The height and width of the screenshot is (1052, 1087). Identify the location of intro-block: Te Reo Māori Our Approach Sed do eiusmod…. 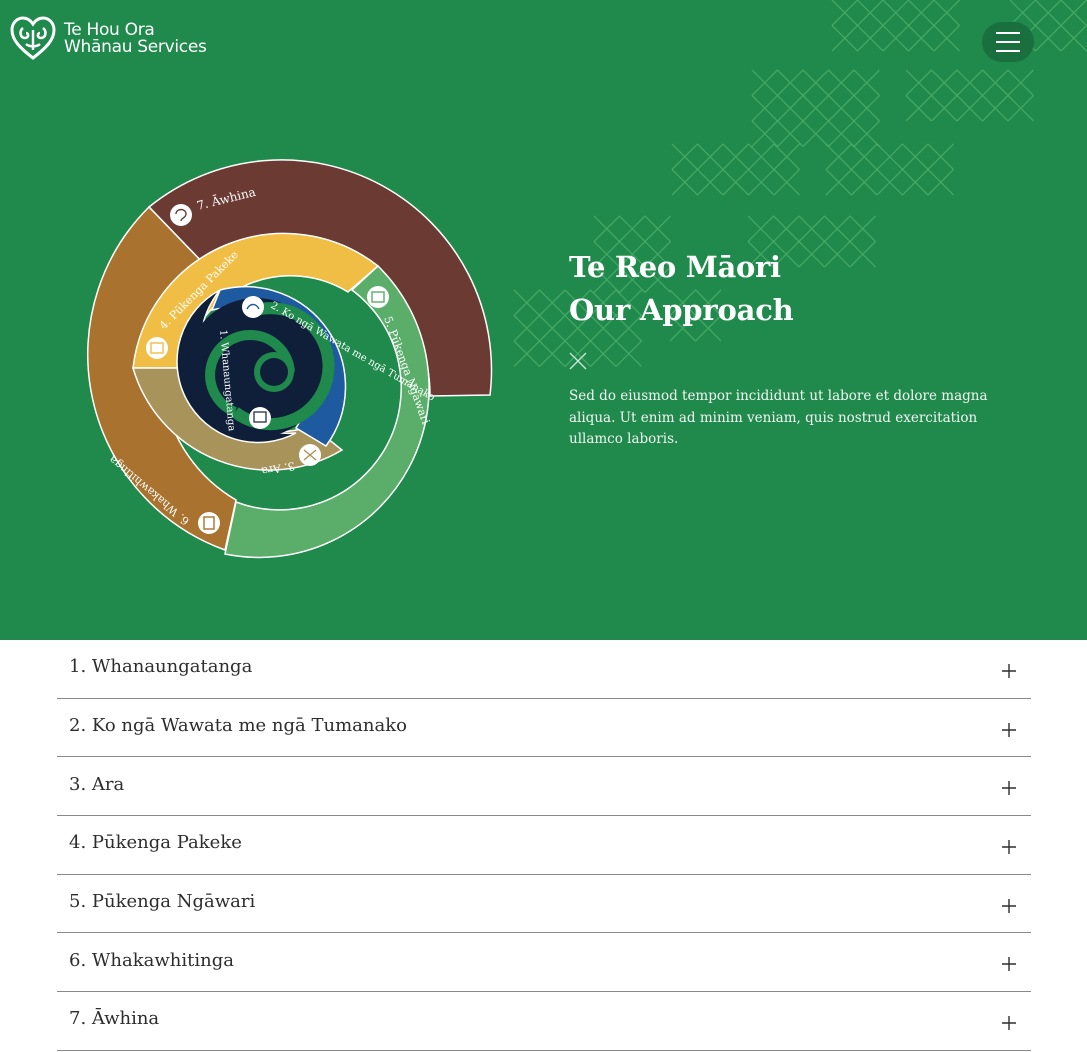
(789, 349).